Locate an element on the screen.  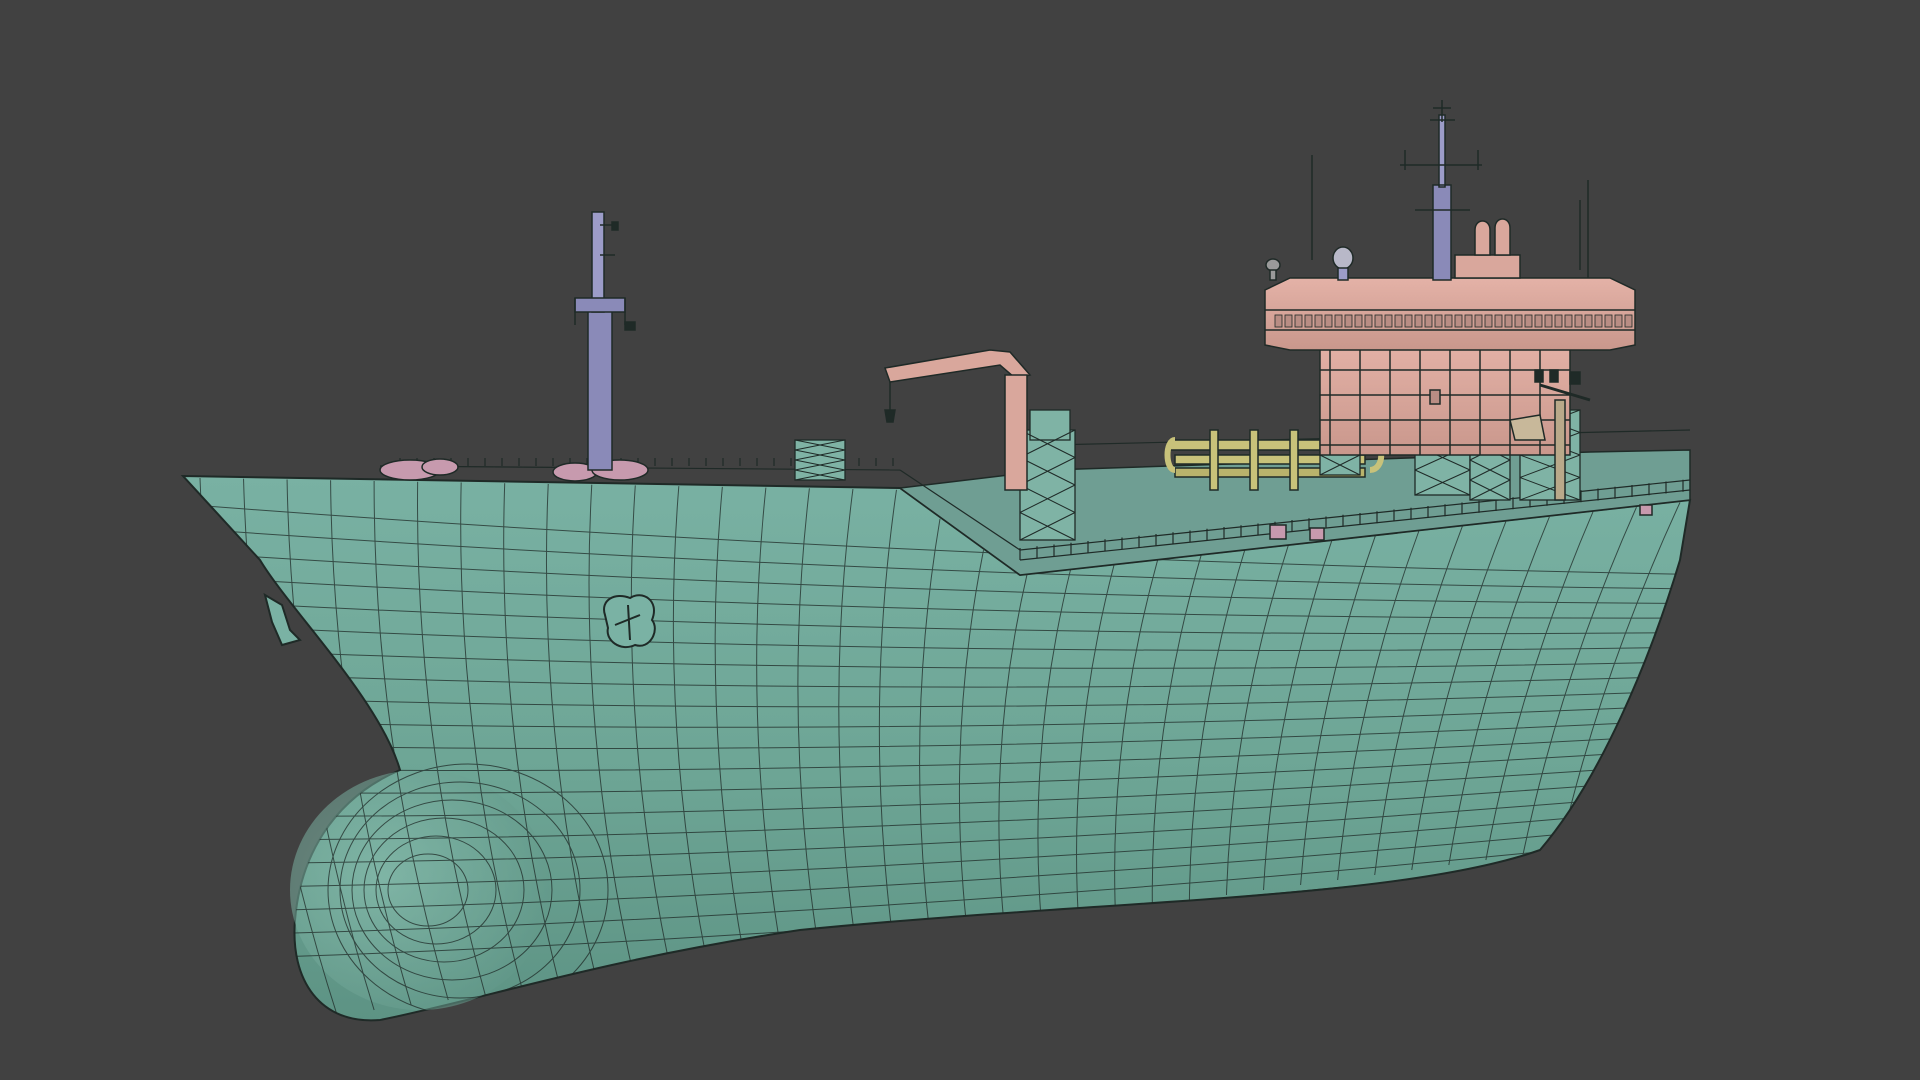
anchor-icon is located at coordinates (629, 621).